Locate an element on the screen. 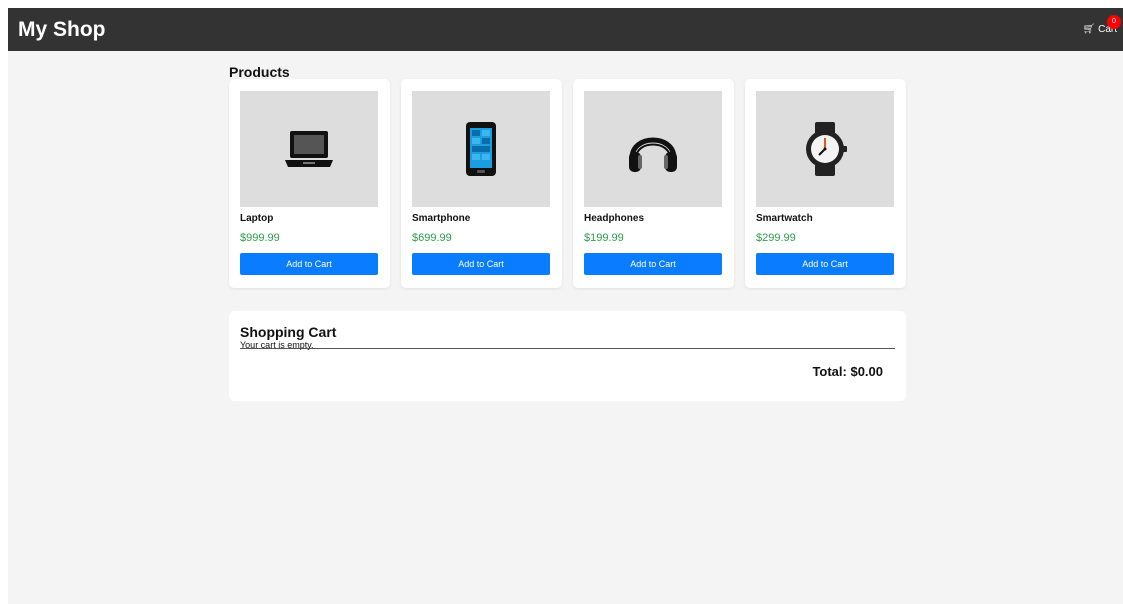 This screenshot has width=1123, height=604. laptop-icon is located at coordinates (309, 149).